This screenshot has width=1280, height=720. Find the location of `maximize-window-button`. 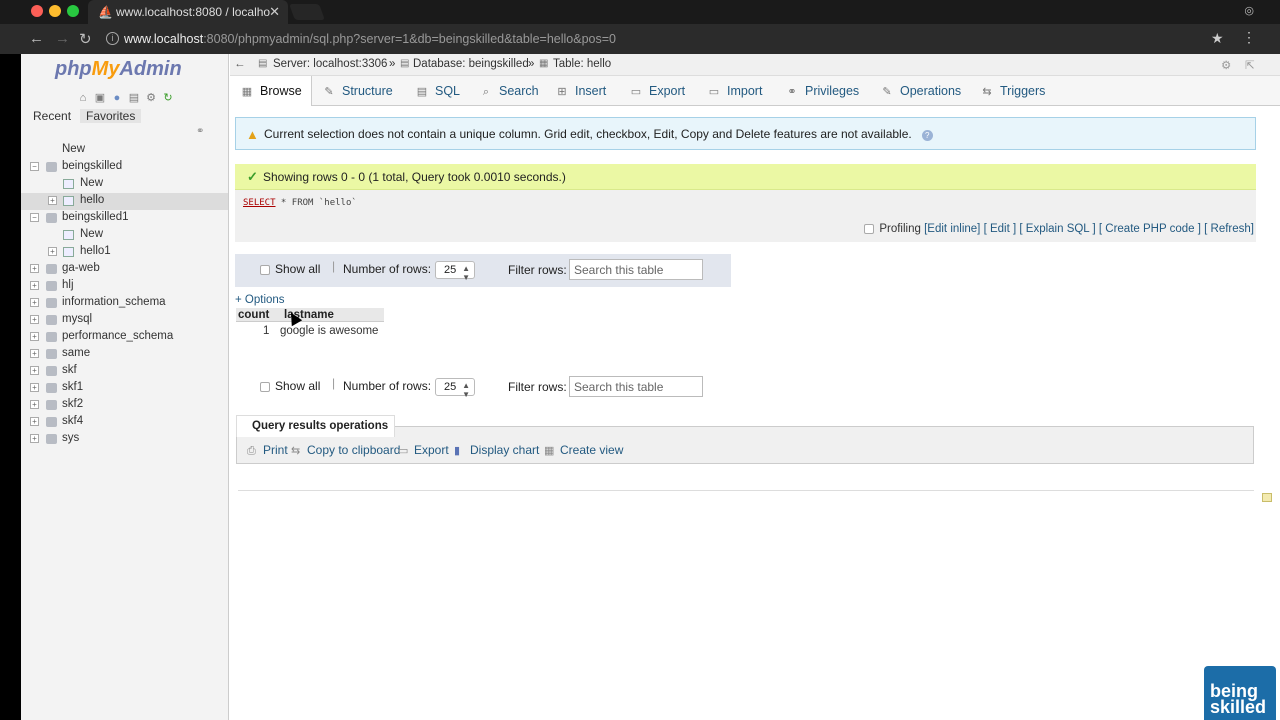

maximize-window-button is located at coordinates (73, 11).